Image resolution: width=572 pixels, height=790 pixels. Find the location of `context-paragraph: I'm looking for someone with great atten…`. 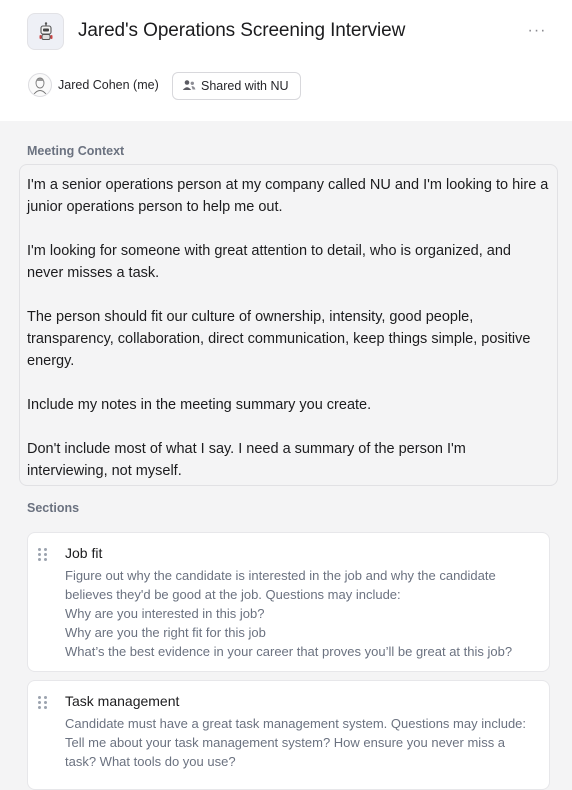

context-paragraph: I'm looking for someone with great atten… is located at coordinates (269, 262).